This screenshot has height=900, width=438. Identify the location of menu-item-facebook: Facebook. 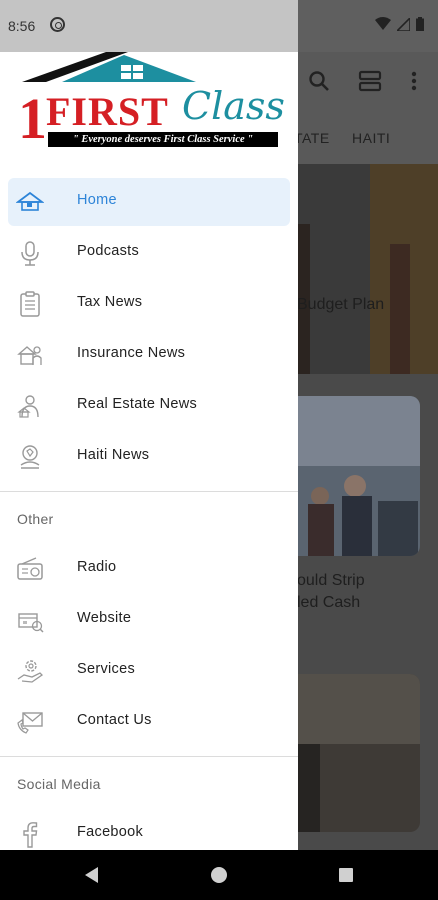
(149, 830).